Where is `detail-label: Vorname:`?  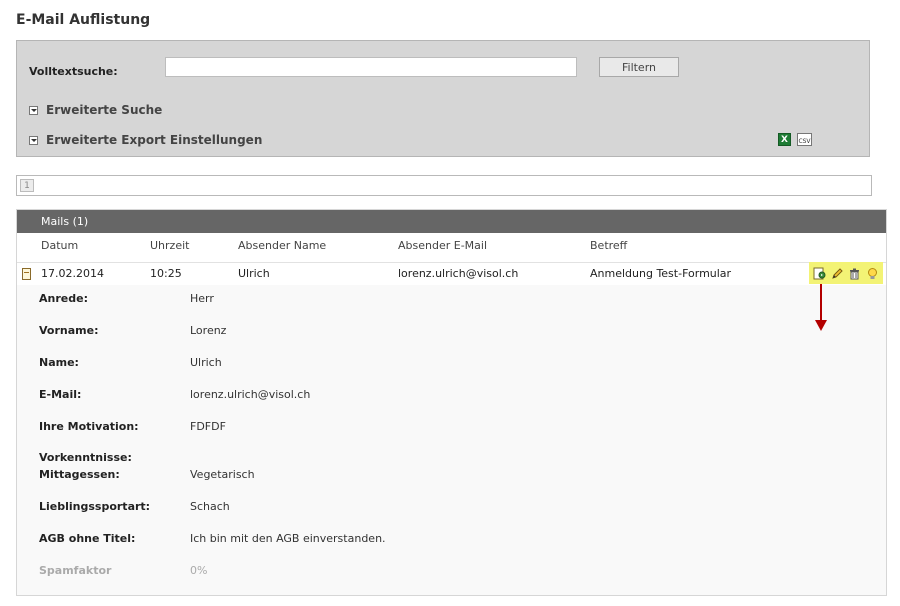 detail-label: Vorname: is located at coordinates (69, 330).